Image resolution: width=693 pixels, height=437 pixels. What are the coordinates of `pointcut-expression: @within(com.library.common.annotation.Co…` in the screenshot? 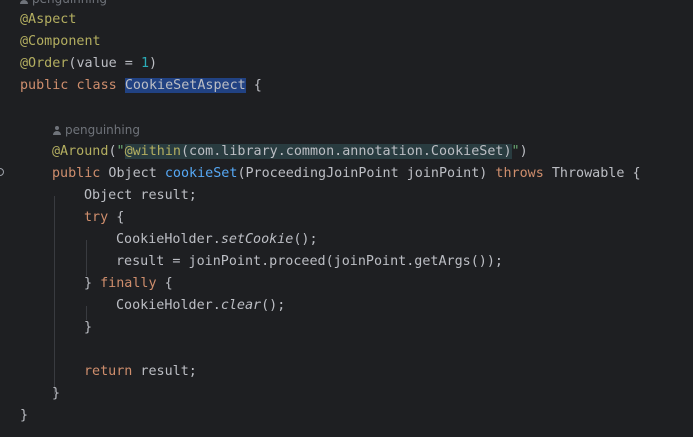 It's located at (318, 151).